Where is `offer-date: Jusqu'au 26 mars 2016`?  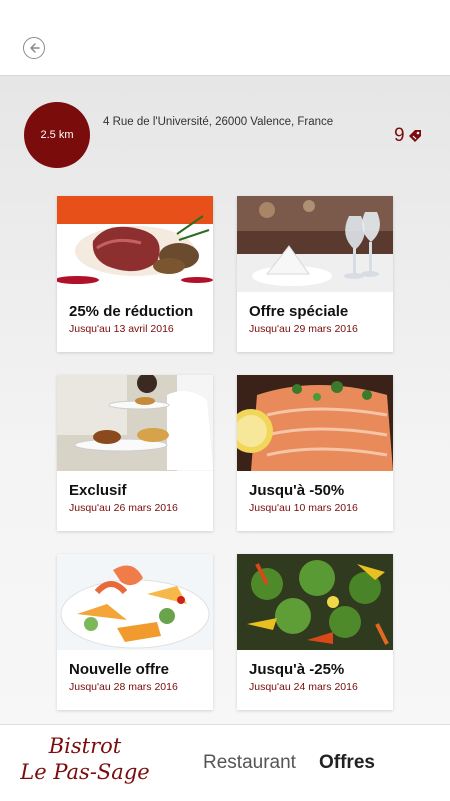
offer-date: Jusqu'au 26 mars 2016 is located at coordinates (123, 508).